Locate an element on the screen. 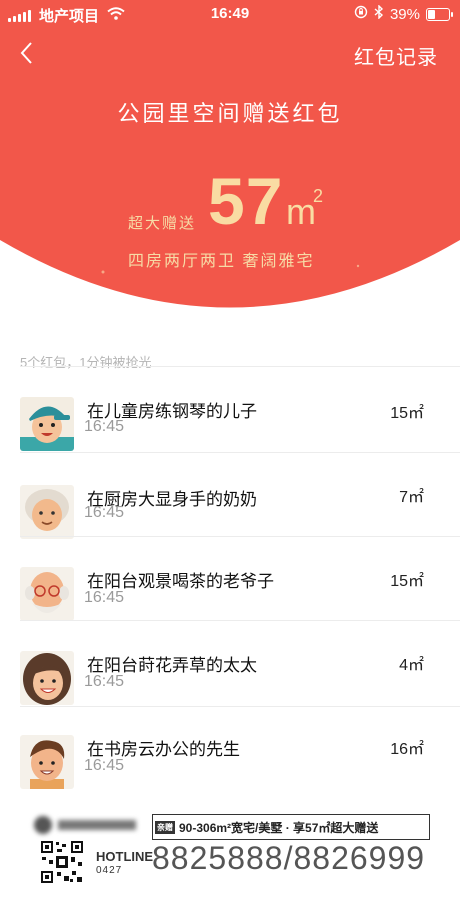  husband-avatar-icon is located at coordinates (47, 762).